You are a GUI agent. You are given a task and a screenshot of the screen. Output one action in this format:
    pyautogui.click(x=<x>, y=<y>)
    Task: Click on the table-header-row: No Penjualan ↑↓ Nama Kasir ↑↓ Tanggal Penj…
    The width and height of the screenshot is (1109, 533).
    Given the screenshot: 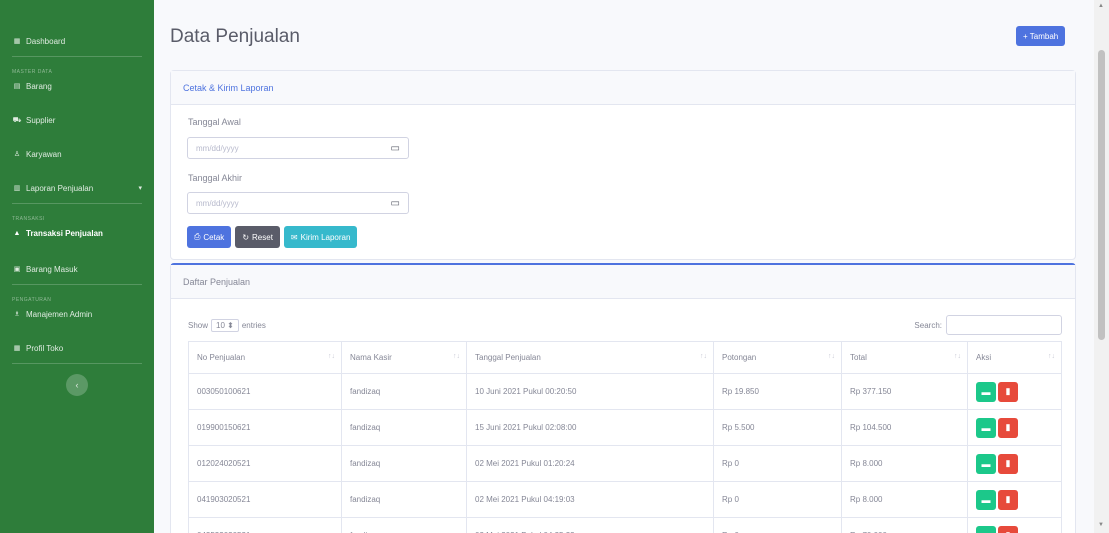 What is the action you would take?
    pyautogui.click(x=625, y=357)
    